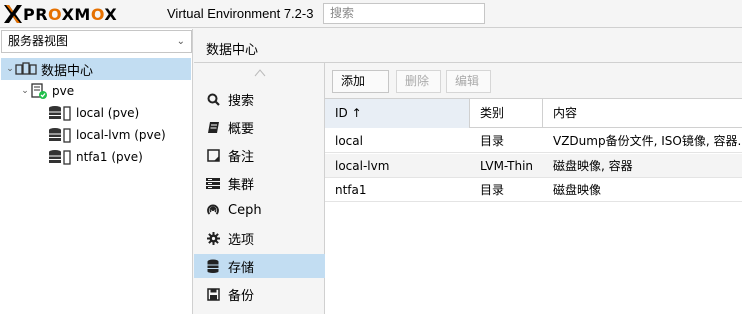 The width and height of the screenshot is (742, 314). Describe the element at coordinates (213, 210) in the screenshot. I see `ceph-icon` at that location.